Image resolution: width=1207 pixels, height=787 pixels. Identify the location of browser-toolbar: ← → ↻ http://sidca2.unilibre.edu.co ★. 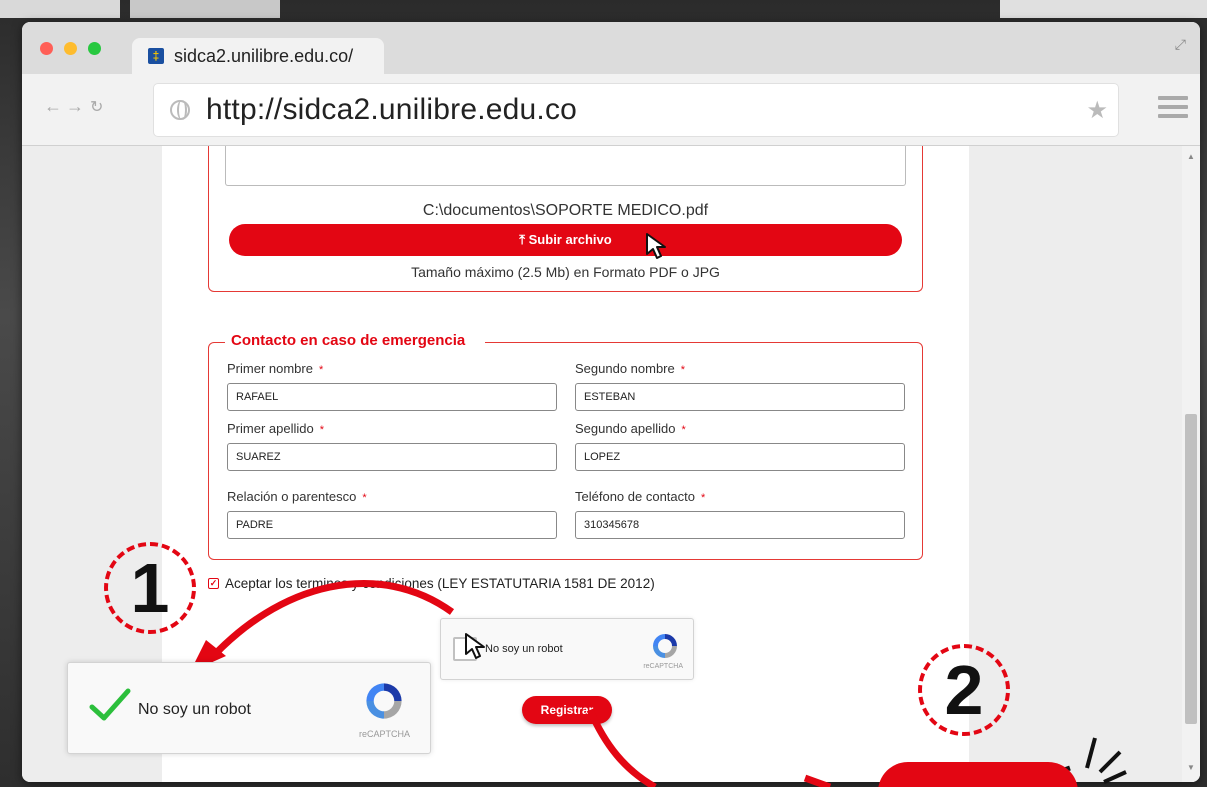
(611, 110).